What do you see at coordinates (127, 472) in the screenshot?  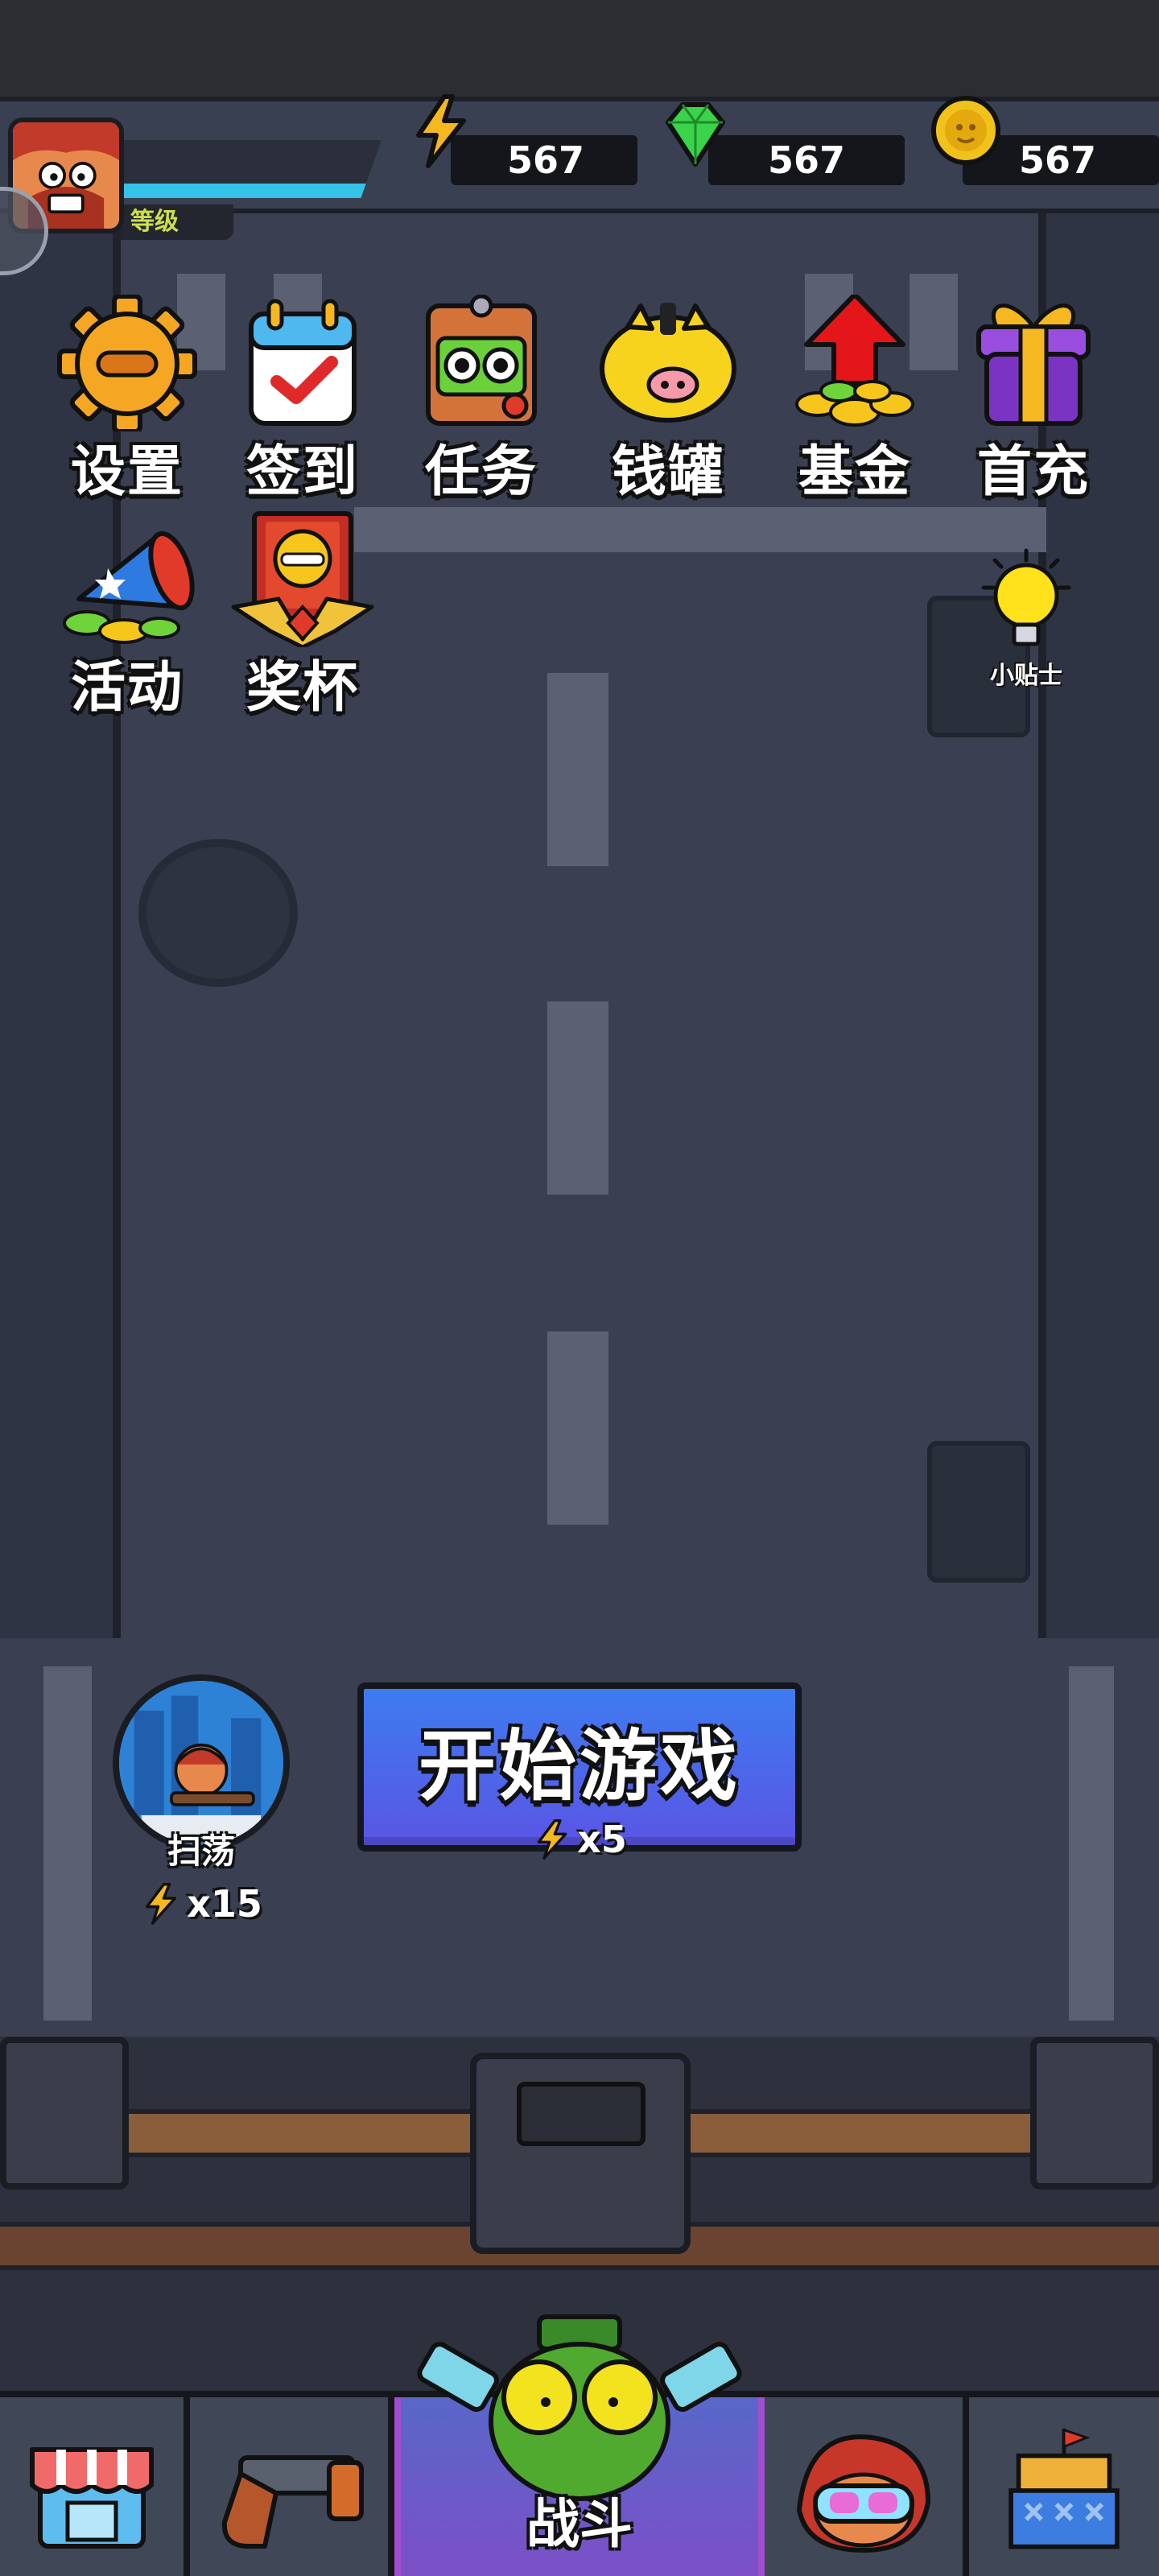 I see `feature-label: 设置` at bounding box center [127, 472].